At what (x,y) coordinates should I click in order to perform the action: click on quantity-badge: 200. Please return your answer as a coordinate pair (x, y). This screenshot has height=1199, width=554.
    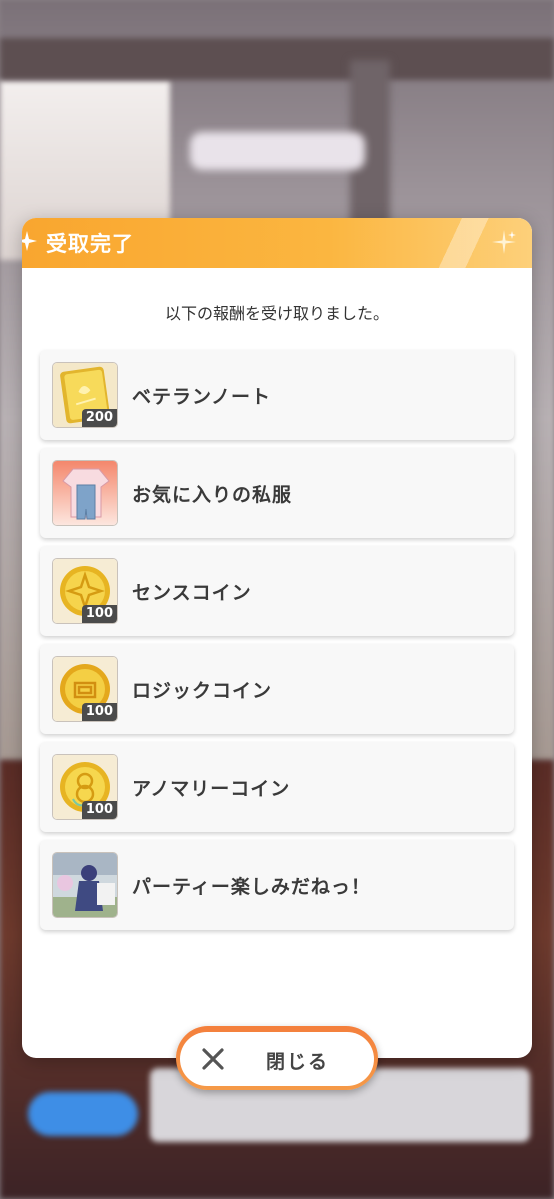
    Looking at the image, I should click on (99, 418).